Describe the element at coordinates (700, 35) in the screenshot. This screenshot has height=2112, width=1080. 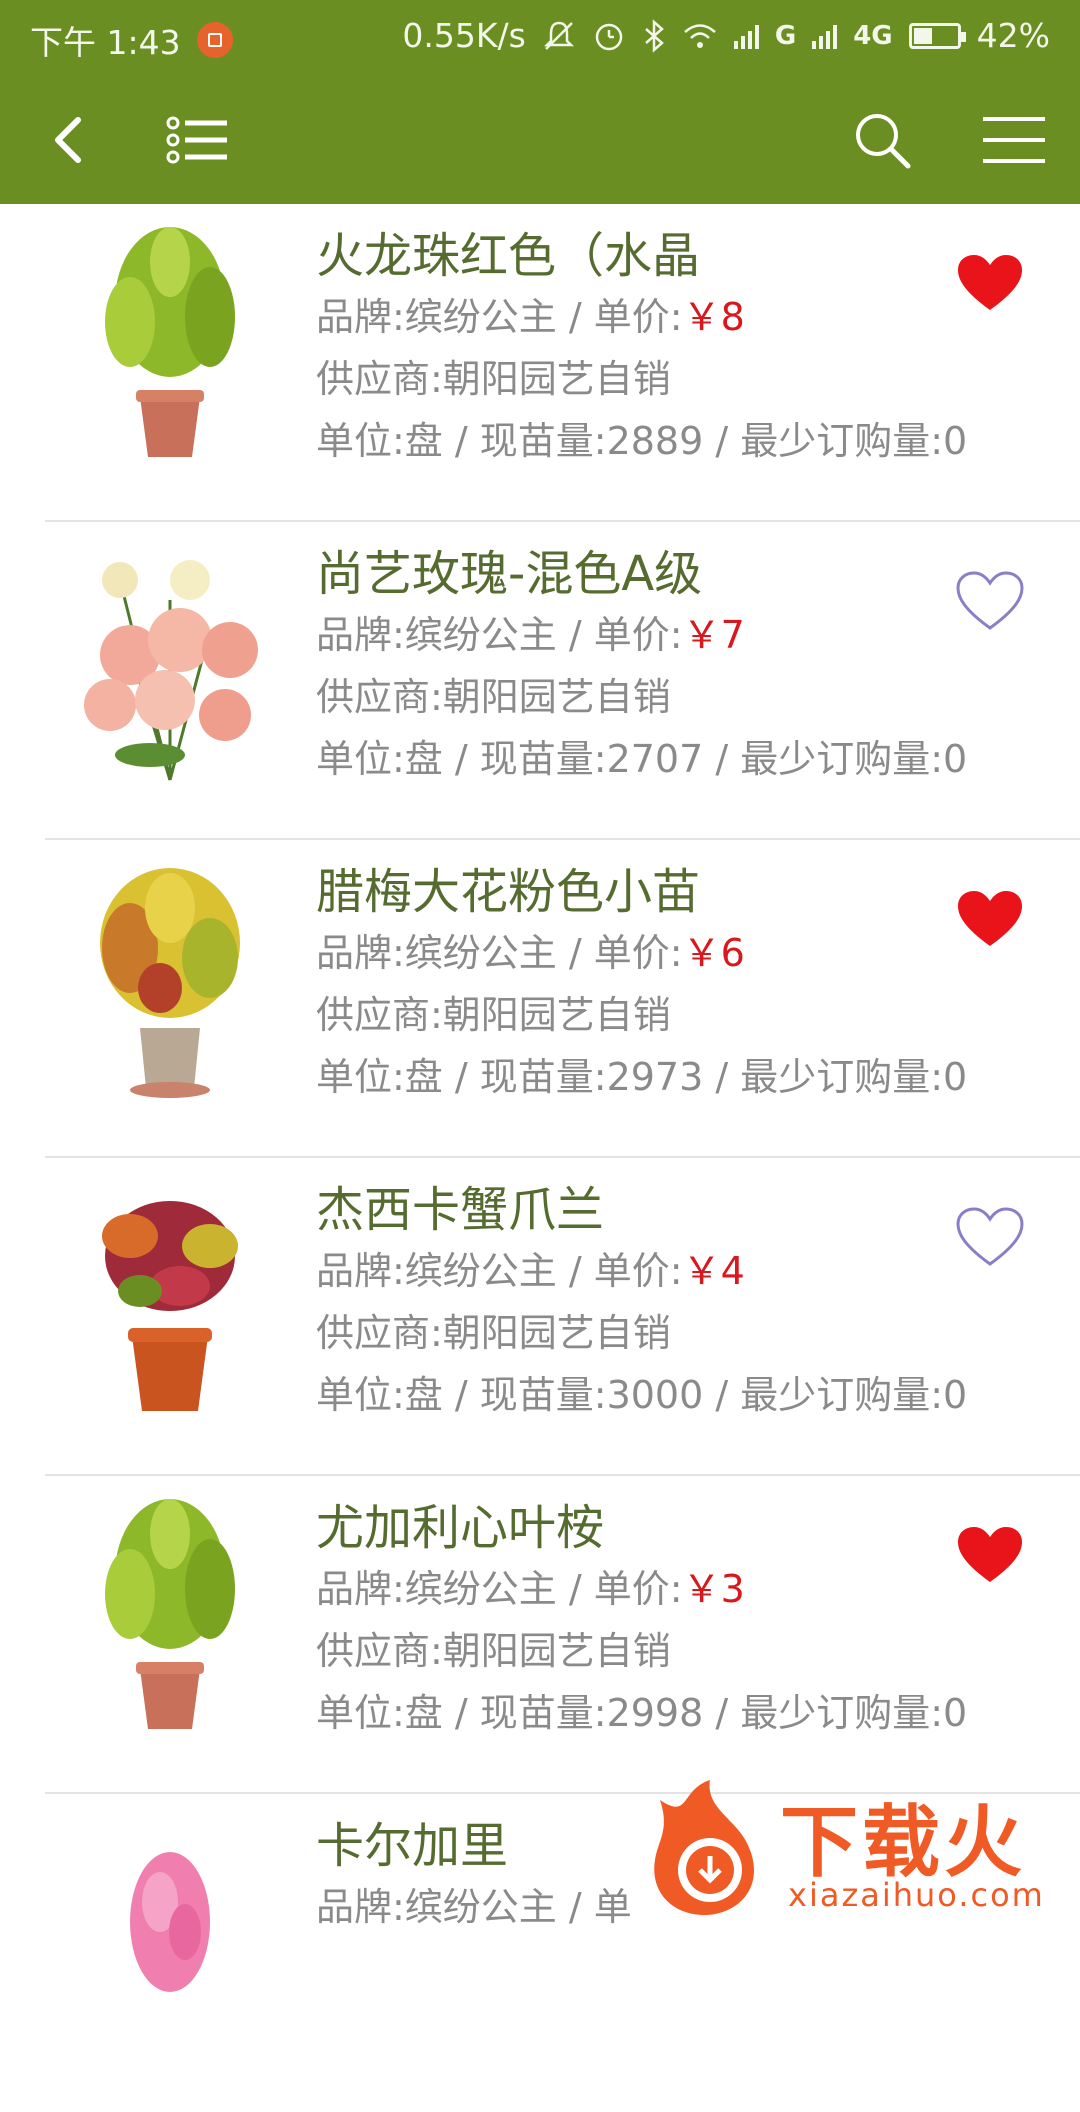
I see `wifi-icon` at that location.